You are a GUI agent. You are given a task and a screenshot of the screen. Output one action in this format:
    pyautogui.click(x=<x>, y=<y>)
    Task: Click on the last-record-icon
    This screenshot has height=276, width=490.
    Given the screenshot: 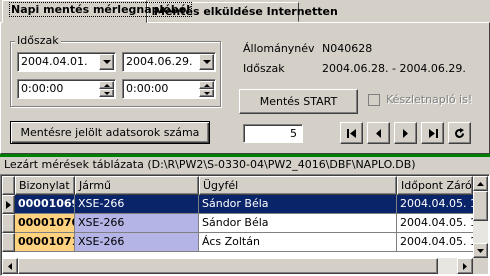 What is the action you would take?
    pyautogui.click(x=433, y=133)
    